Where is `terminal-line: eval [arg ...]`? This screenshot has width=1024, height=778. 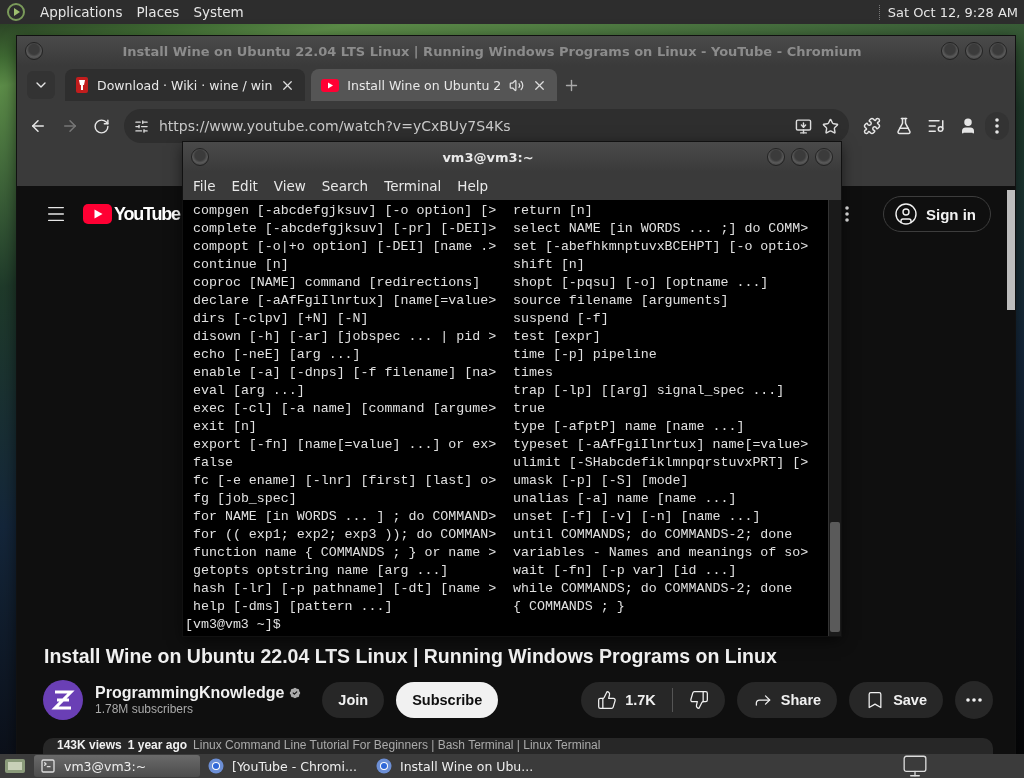 terminal-line: eval [arg ...] is located at coordinates (249, 391).